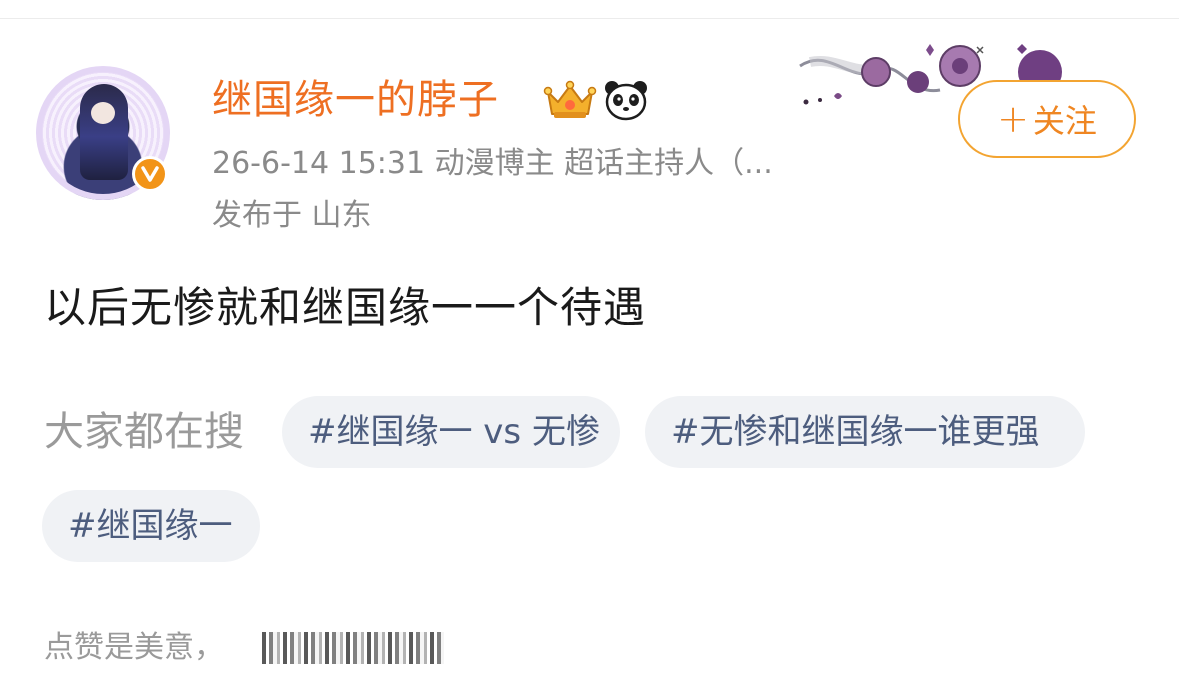 This screenshot has width=1179, height=683. Describe the element at coordinates (151, 526) in the screenshot. I see `search-tag: #继国缘一` at that location.